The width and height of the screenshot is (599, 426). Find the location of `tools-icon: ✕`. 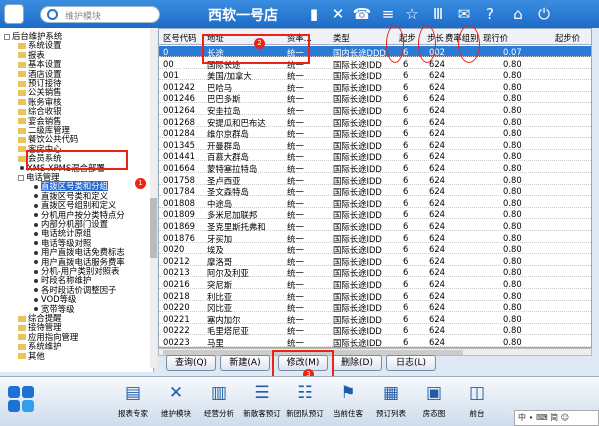

tools-icon: ✕ is located at coordinates (338, 14).